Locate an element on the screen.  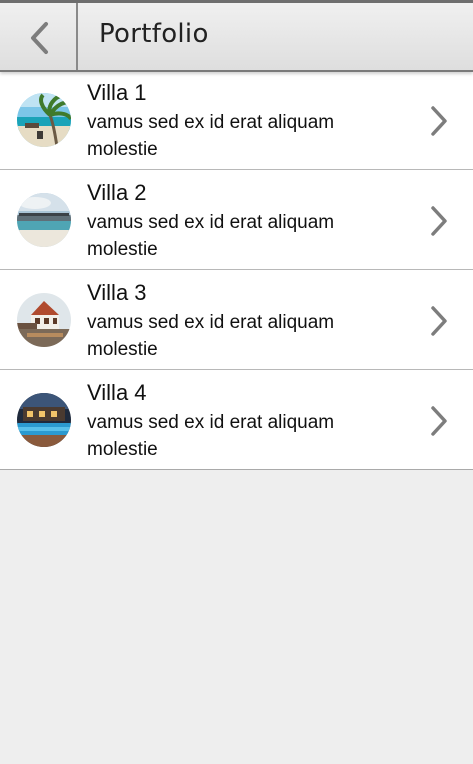
item-title: Villa 2 is located at coordinates (117, 192).